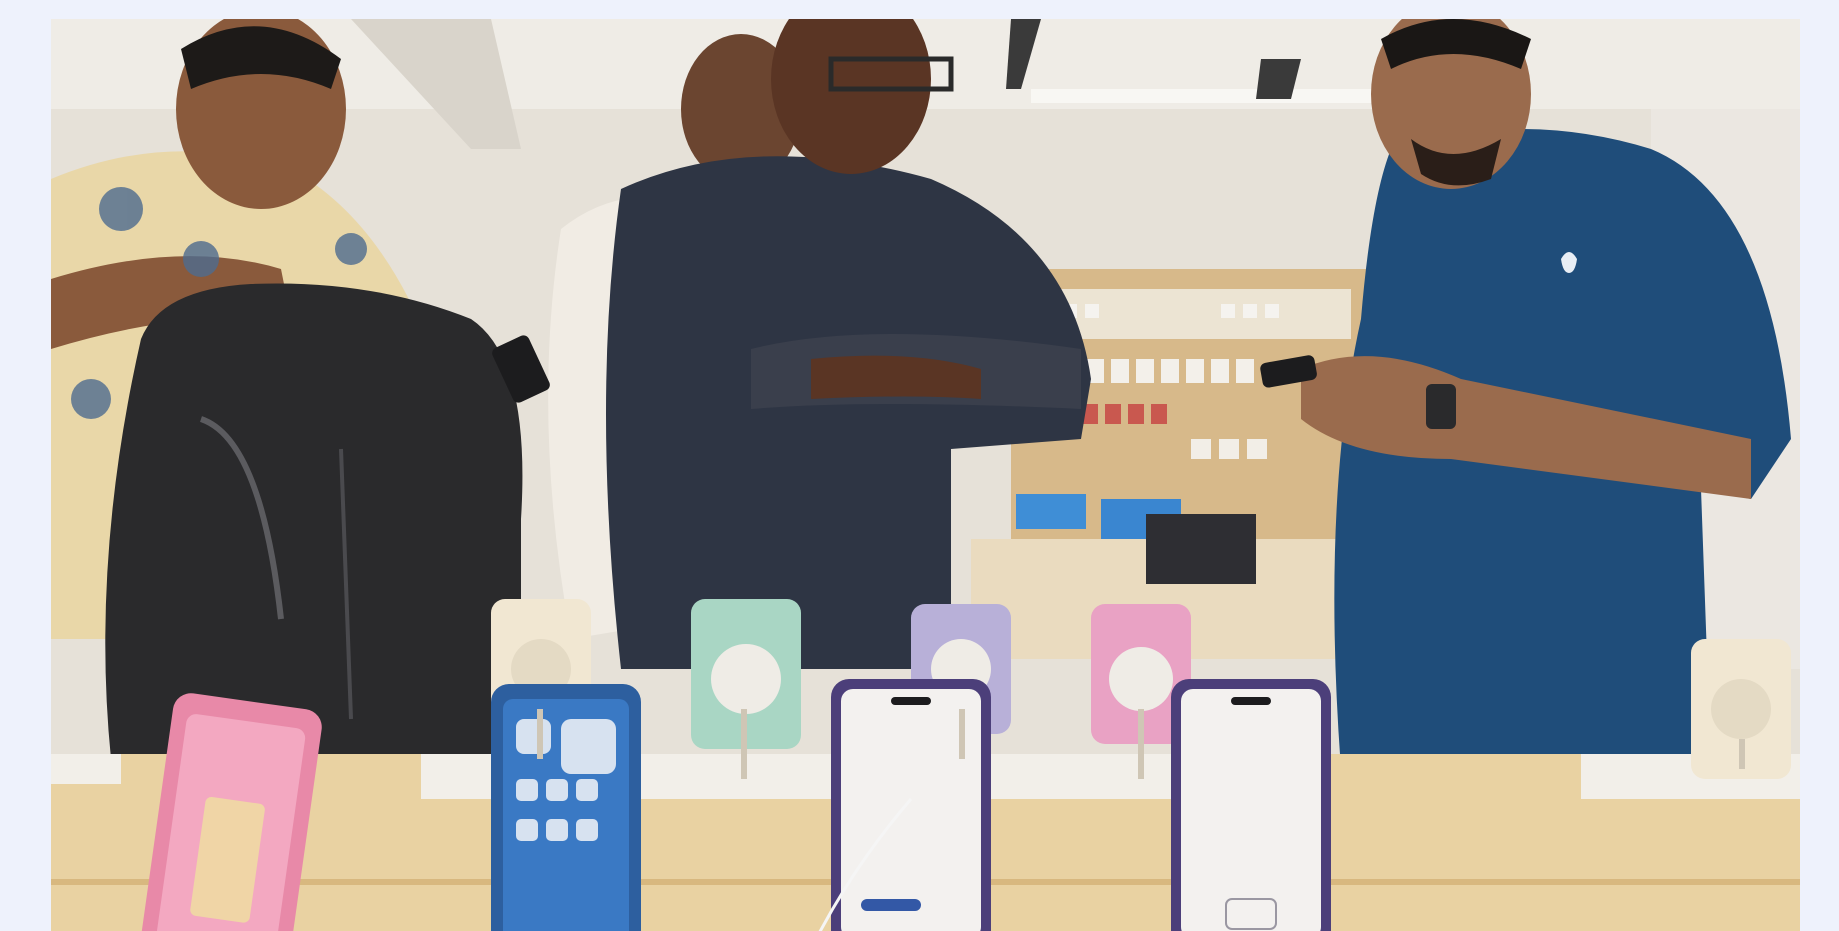  What do you see at coordinates (1051, 511) in the screenshot?
I see `blue-display-box` at bounding box center [1051, 511].